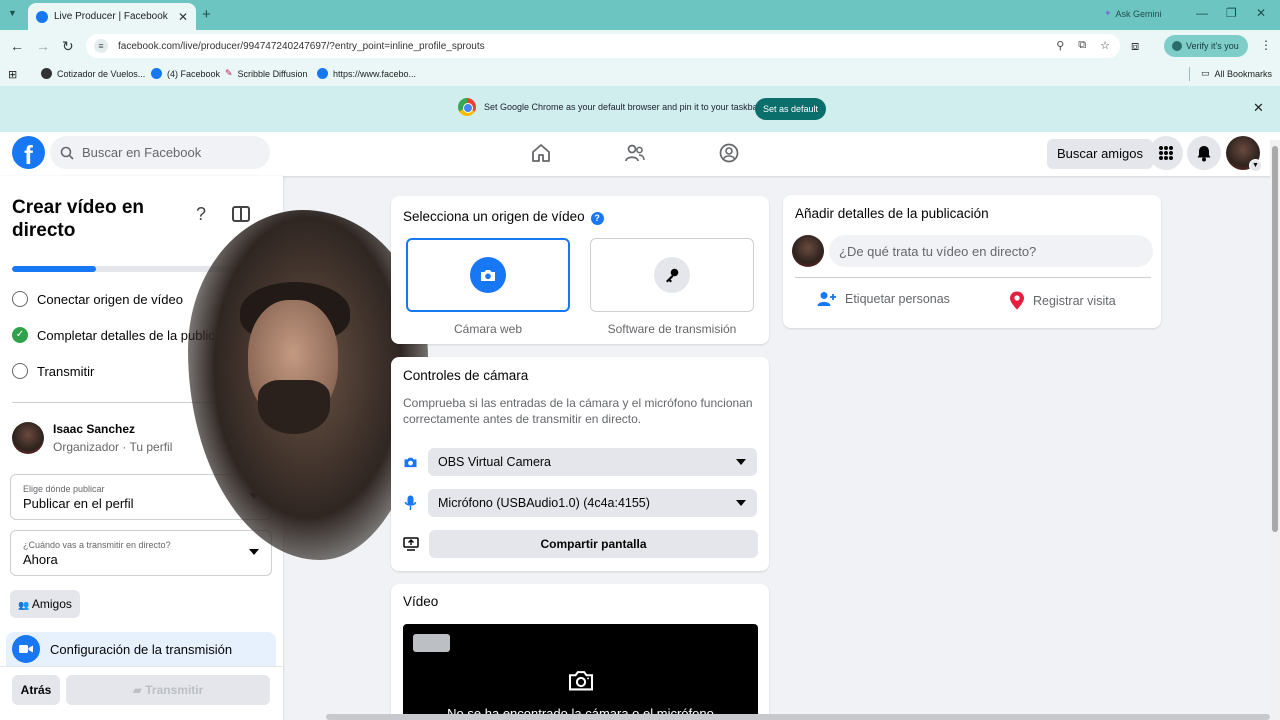 The width and height of the screenshot is (1280, 720). What do you see at coordinates (635, 153) in the screenshot?
I see `friends-icon` at bounding box center [635, 153].